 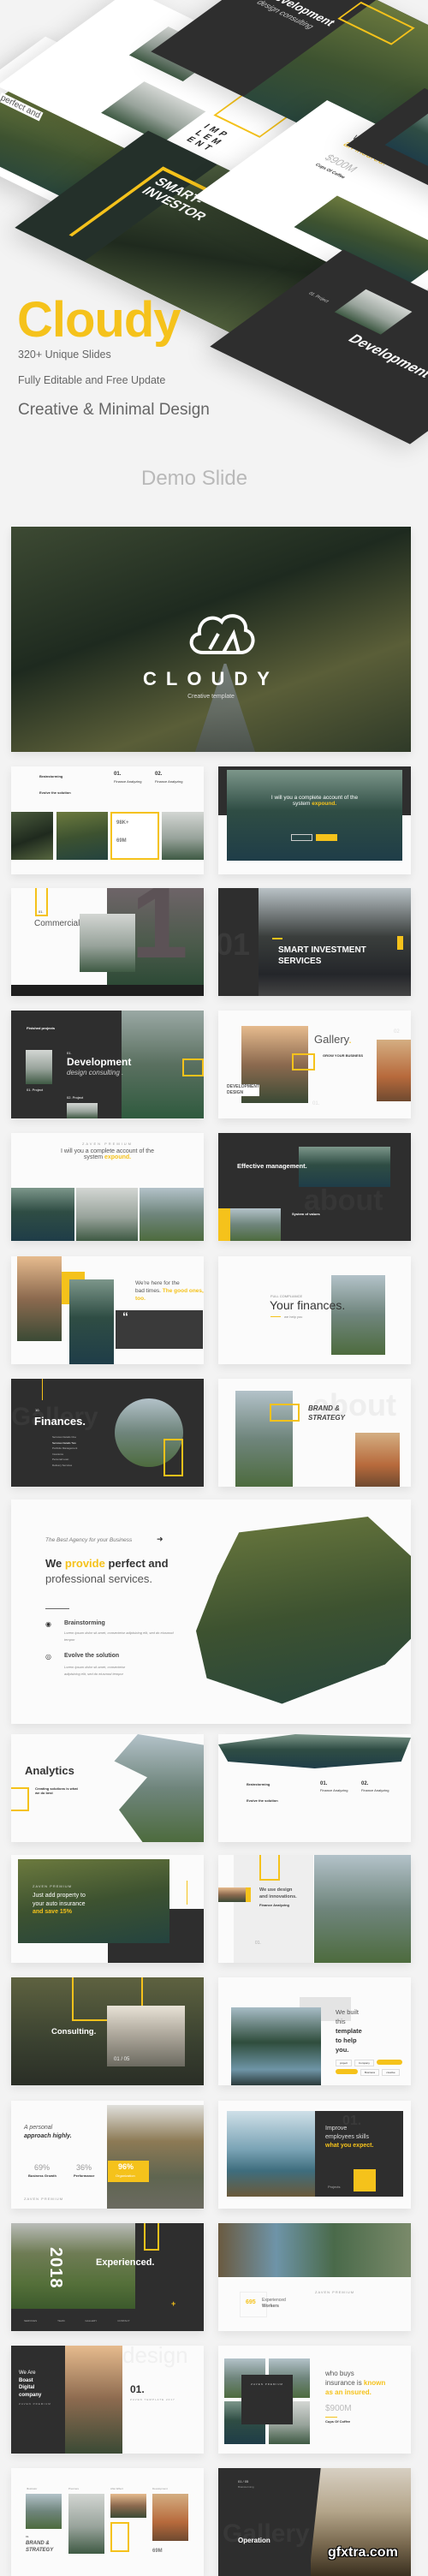 What do you see at coordinates (62, 1465) in the screenshot?
I see `menu-item: Delivery Services` at bounding box center [62, 1465].